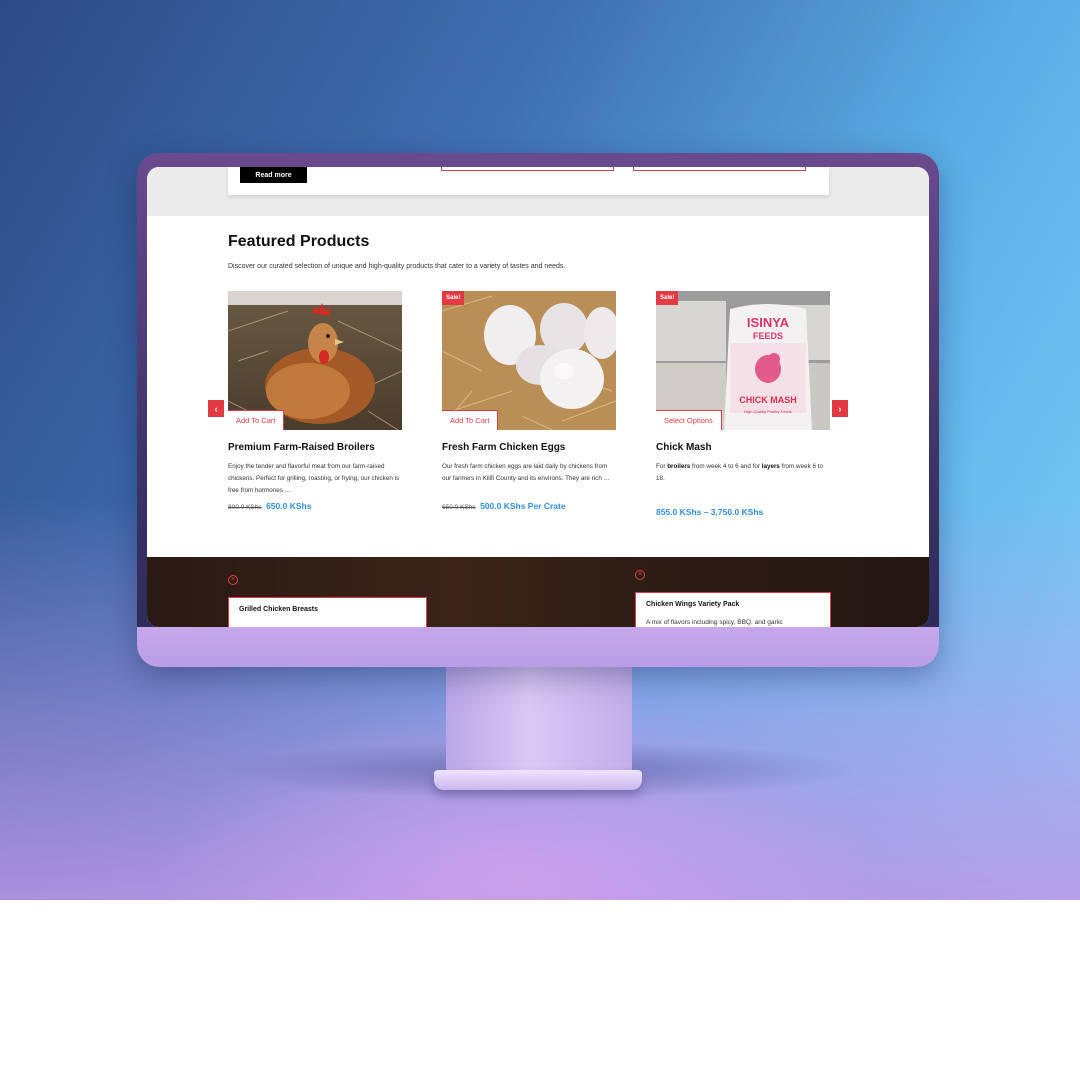 The height and width of the screenshot is (1080, 1080). What do you see at coordinates (538, 647) in the screenshot?
I see `monitor-chin` at bounding box center [538, 647].